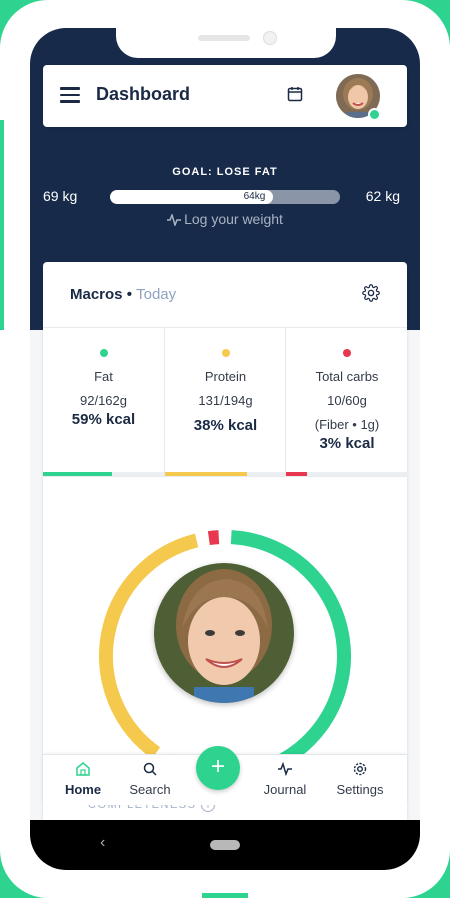 This screenshot has height=898, width=450. Describe the element at coordinates (102, 843) in the screenshot. I see `back-button: ‹` at that location.